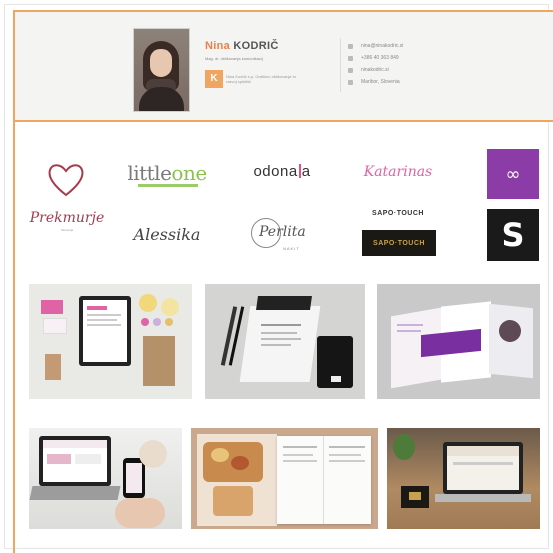 The width and height of the screenshot is (553, 553). I want to click on stationery-mockup-black, so click(285, 341).